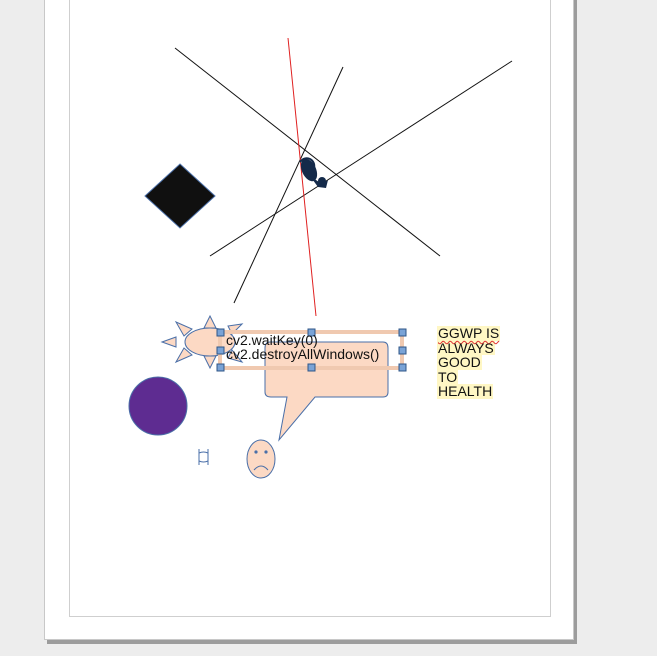 The width and height of the screenshot is (657, 656). What do you see at coordinates (158, 406) in the screenshot?
I see `purple-circle-shape` at bounding box center [158, 406].